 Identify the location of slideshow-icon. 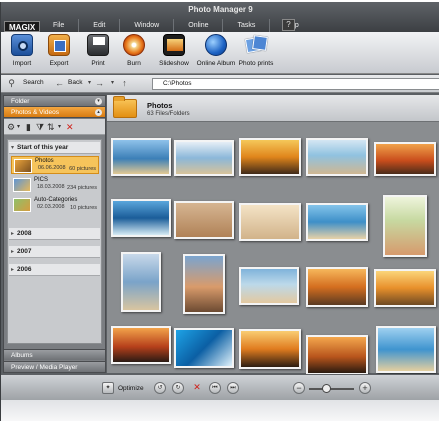
(174, 45).